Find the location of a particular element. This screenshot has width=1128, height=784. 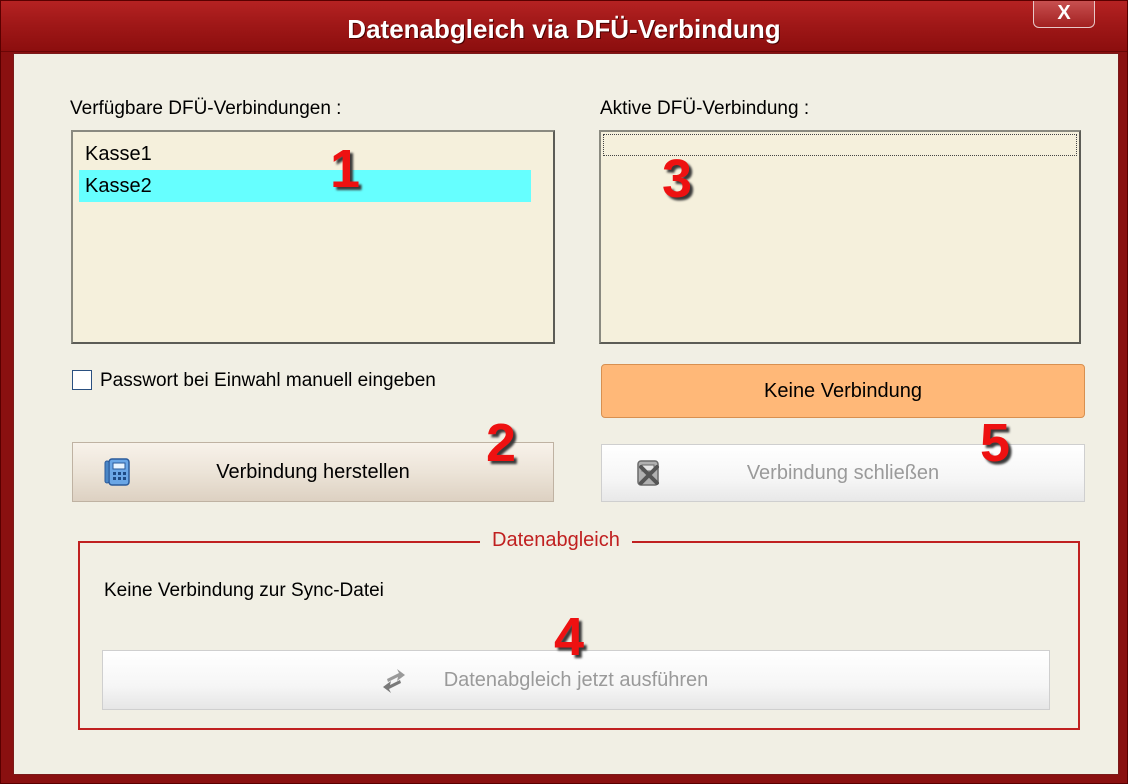

sync-group-title: Datenabgleich is located at coordinates (556, 540).